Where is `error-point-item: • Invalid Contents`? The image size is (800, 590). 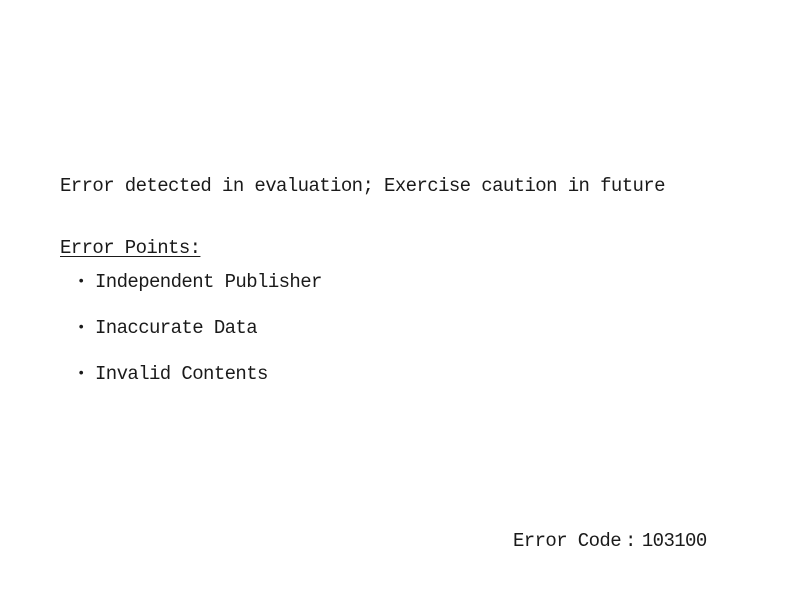
error-point-item: • Invalid Contents is located at coordinates (199, 373).